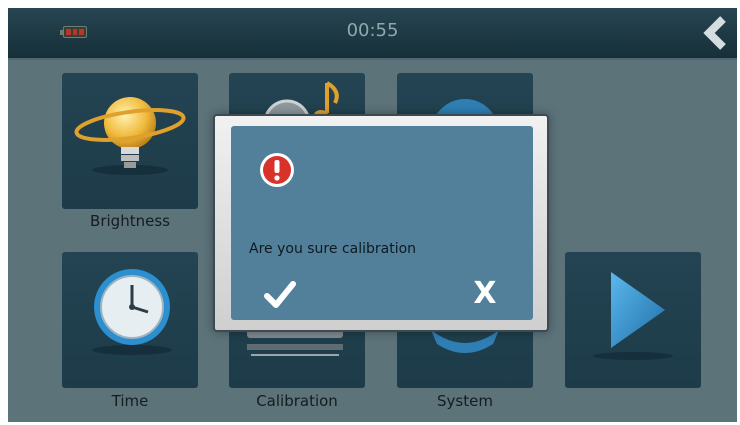  Describe the element at coordinates (130, 401) in the screenshot. I see `time-label: Time` at that location.